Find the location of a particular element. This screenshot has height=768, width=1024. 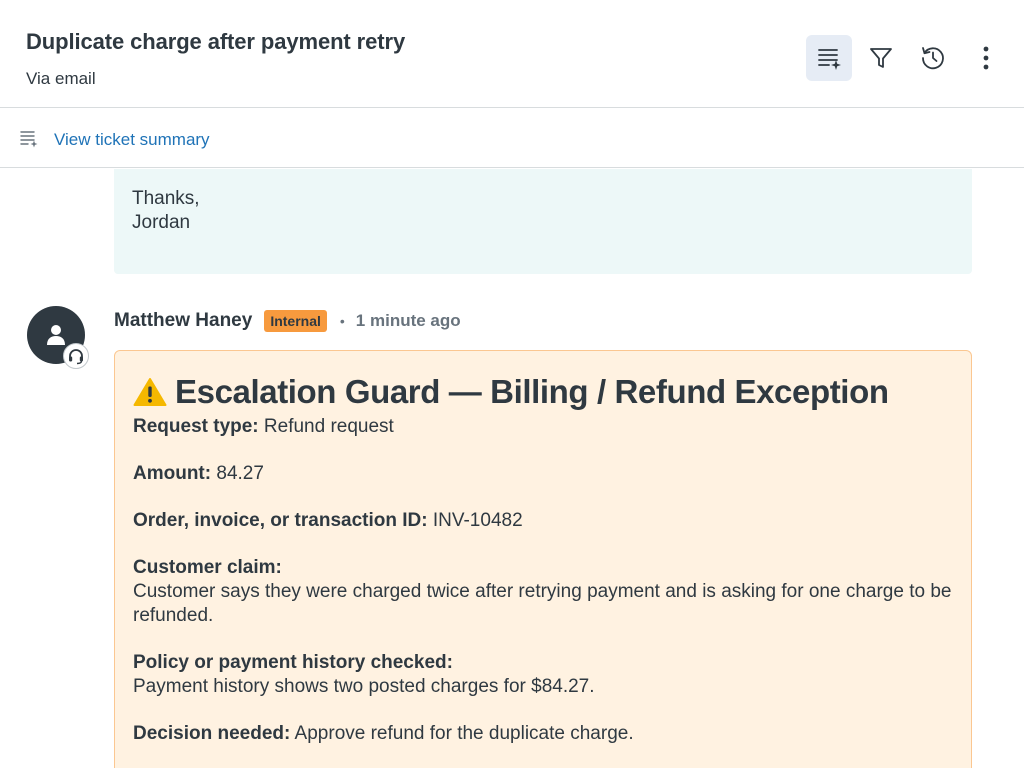

history-button is located at coordinates (933, 58).